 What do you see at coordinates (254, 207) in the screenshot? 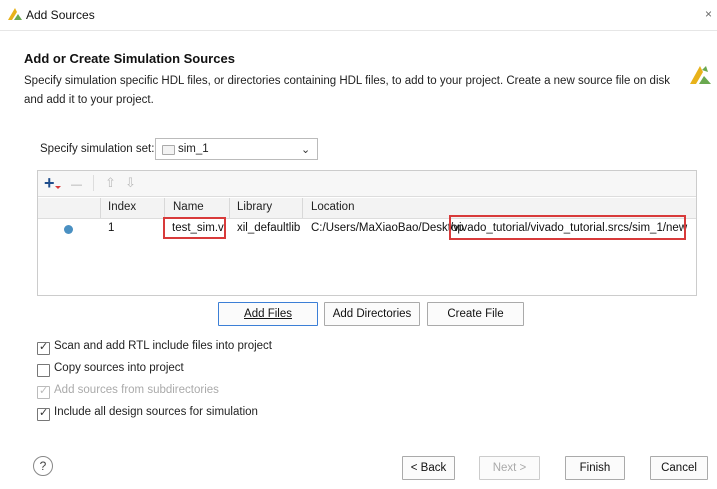
I see `col-header-library: Library` at bounding box center [254, 207].